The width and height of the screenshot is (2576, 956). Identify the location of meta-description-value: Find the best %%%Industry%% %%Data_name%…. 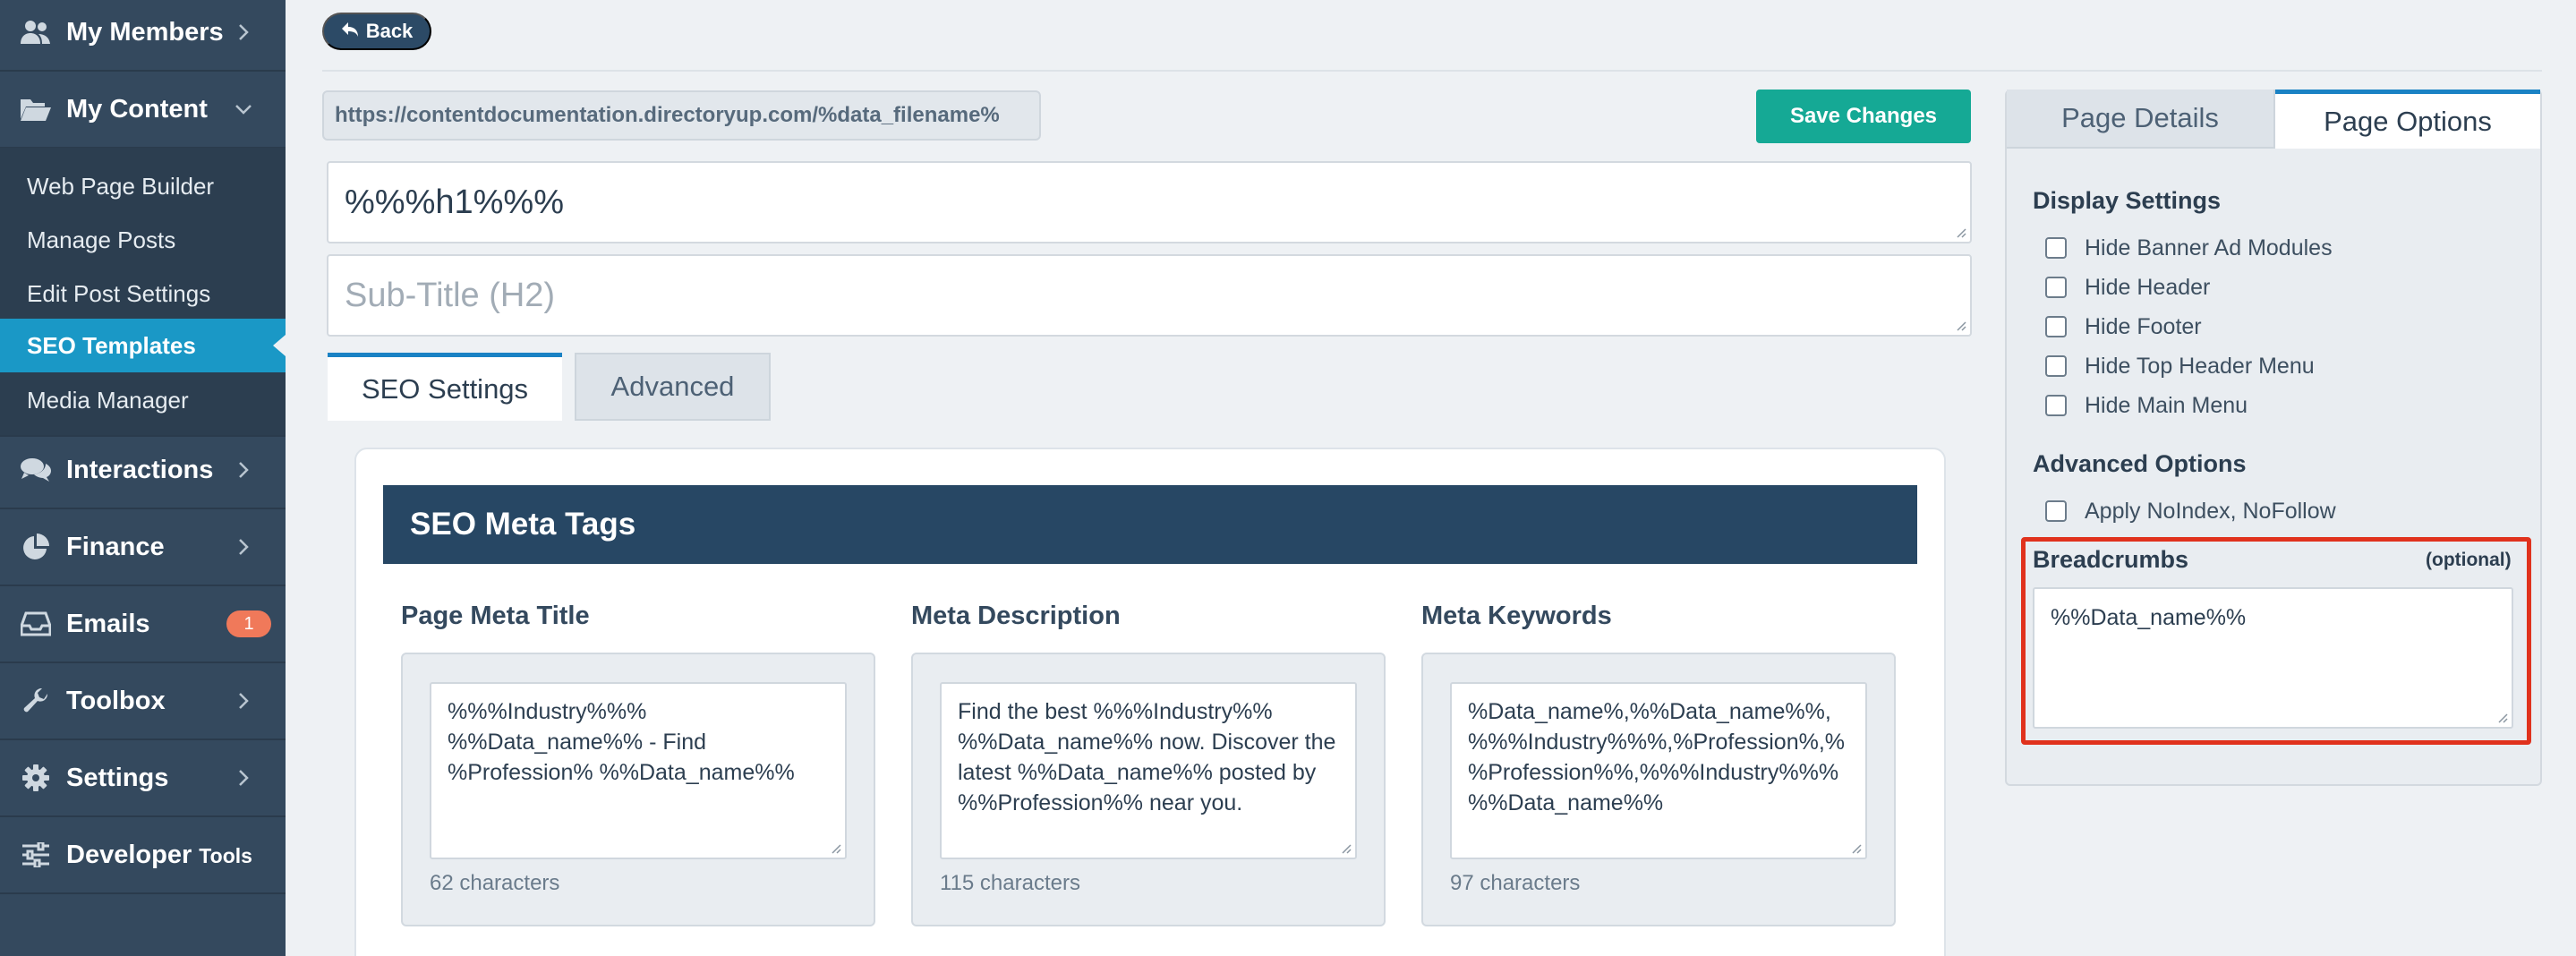
(1147, 757).